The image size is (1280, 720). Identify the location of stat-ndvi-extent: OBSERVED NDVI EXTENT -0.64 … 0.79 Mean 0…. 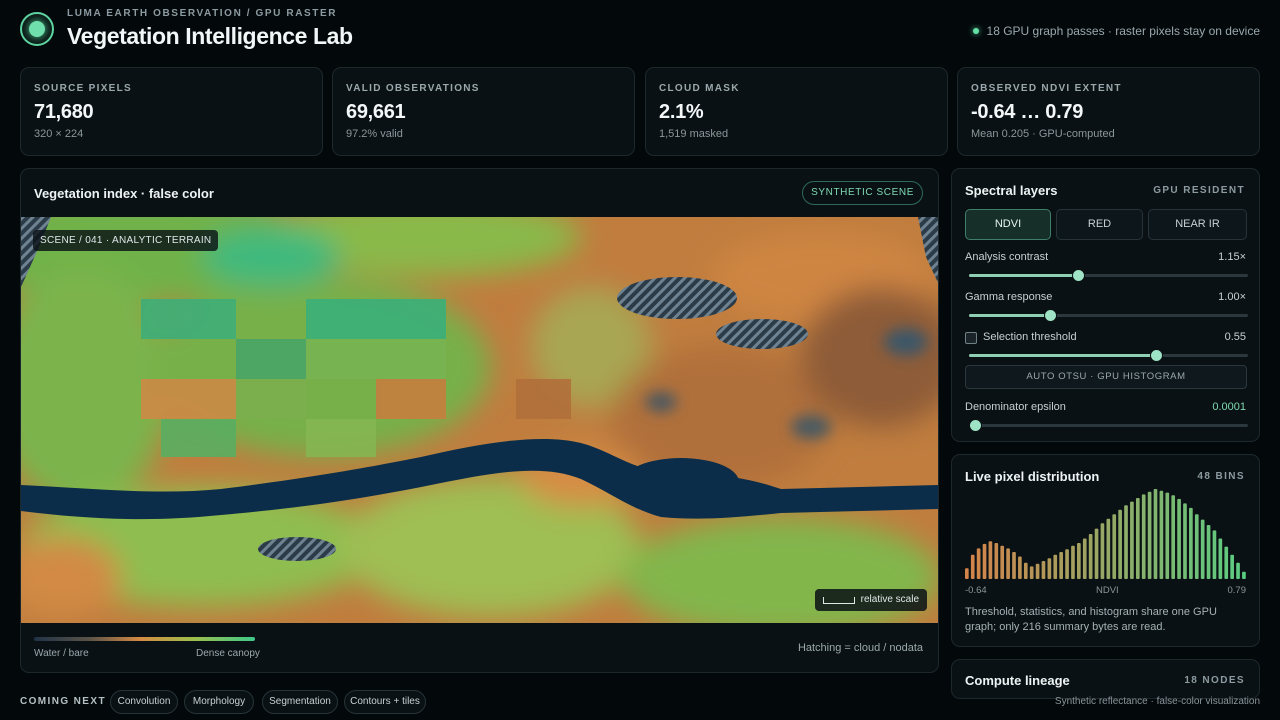
(1108, 111).